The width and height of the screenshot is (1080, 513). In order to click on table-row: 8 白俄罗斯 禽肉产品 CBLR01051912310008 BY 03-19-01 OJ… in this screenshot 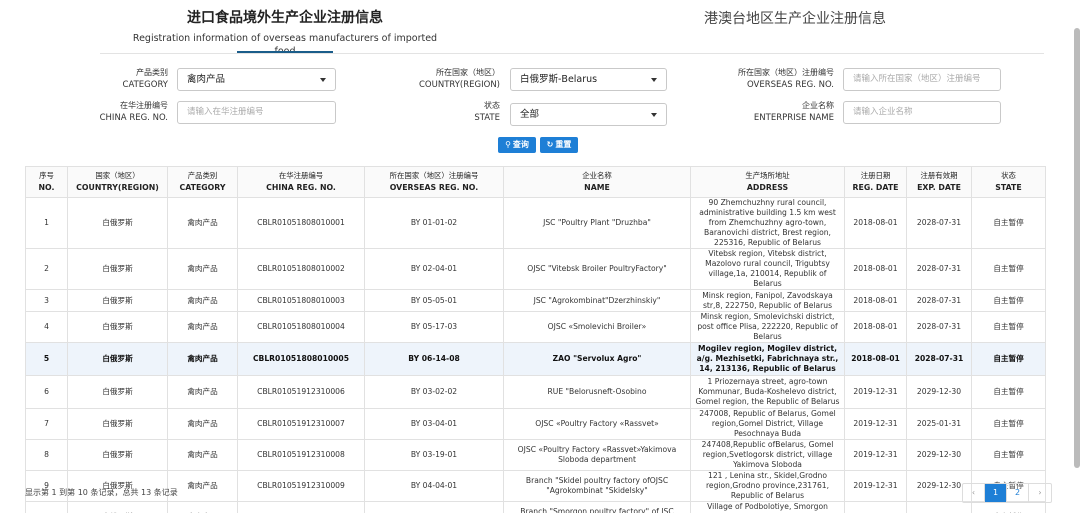, I will do `click(535, 455)`.